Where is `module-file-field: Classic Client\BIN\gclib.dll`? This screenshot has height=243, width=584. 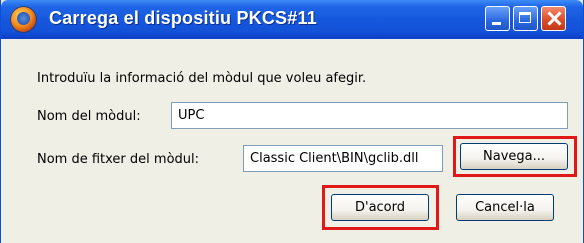
module-file-field: Classic Client\BIN\gclib.dll is located at coordinates (343, 158).